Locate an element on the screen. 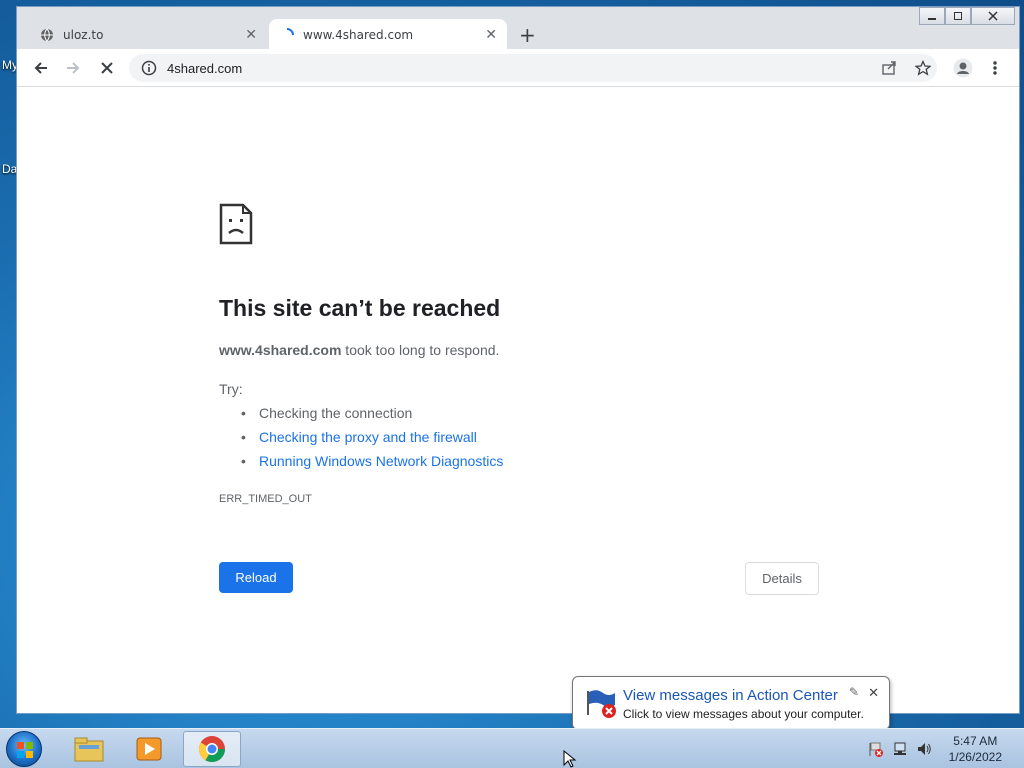 This screenshot has height=768, width=1024. start-button is located at coordinates (24, 749).